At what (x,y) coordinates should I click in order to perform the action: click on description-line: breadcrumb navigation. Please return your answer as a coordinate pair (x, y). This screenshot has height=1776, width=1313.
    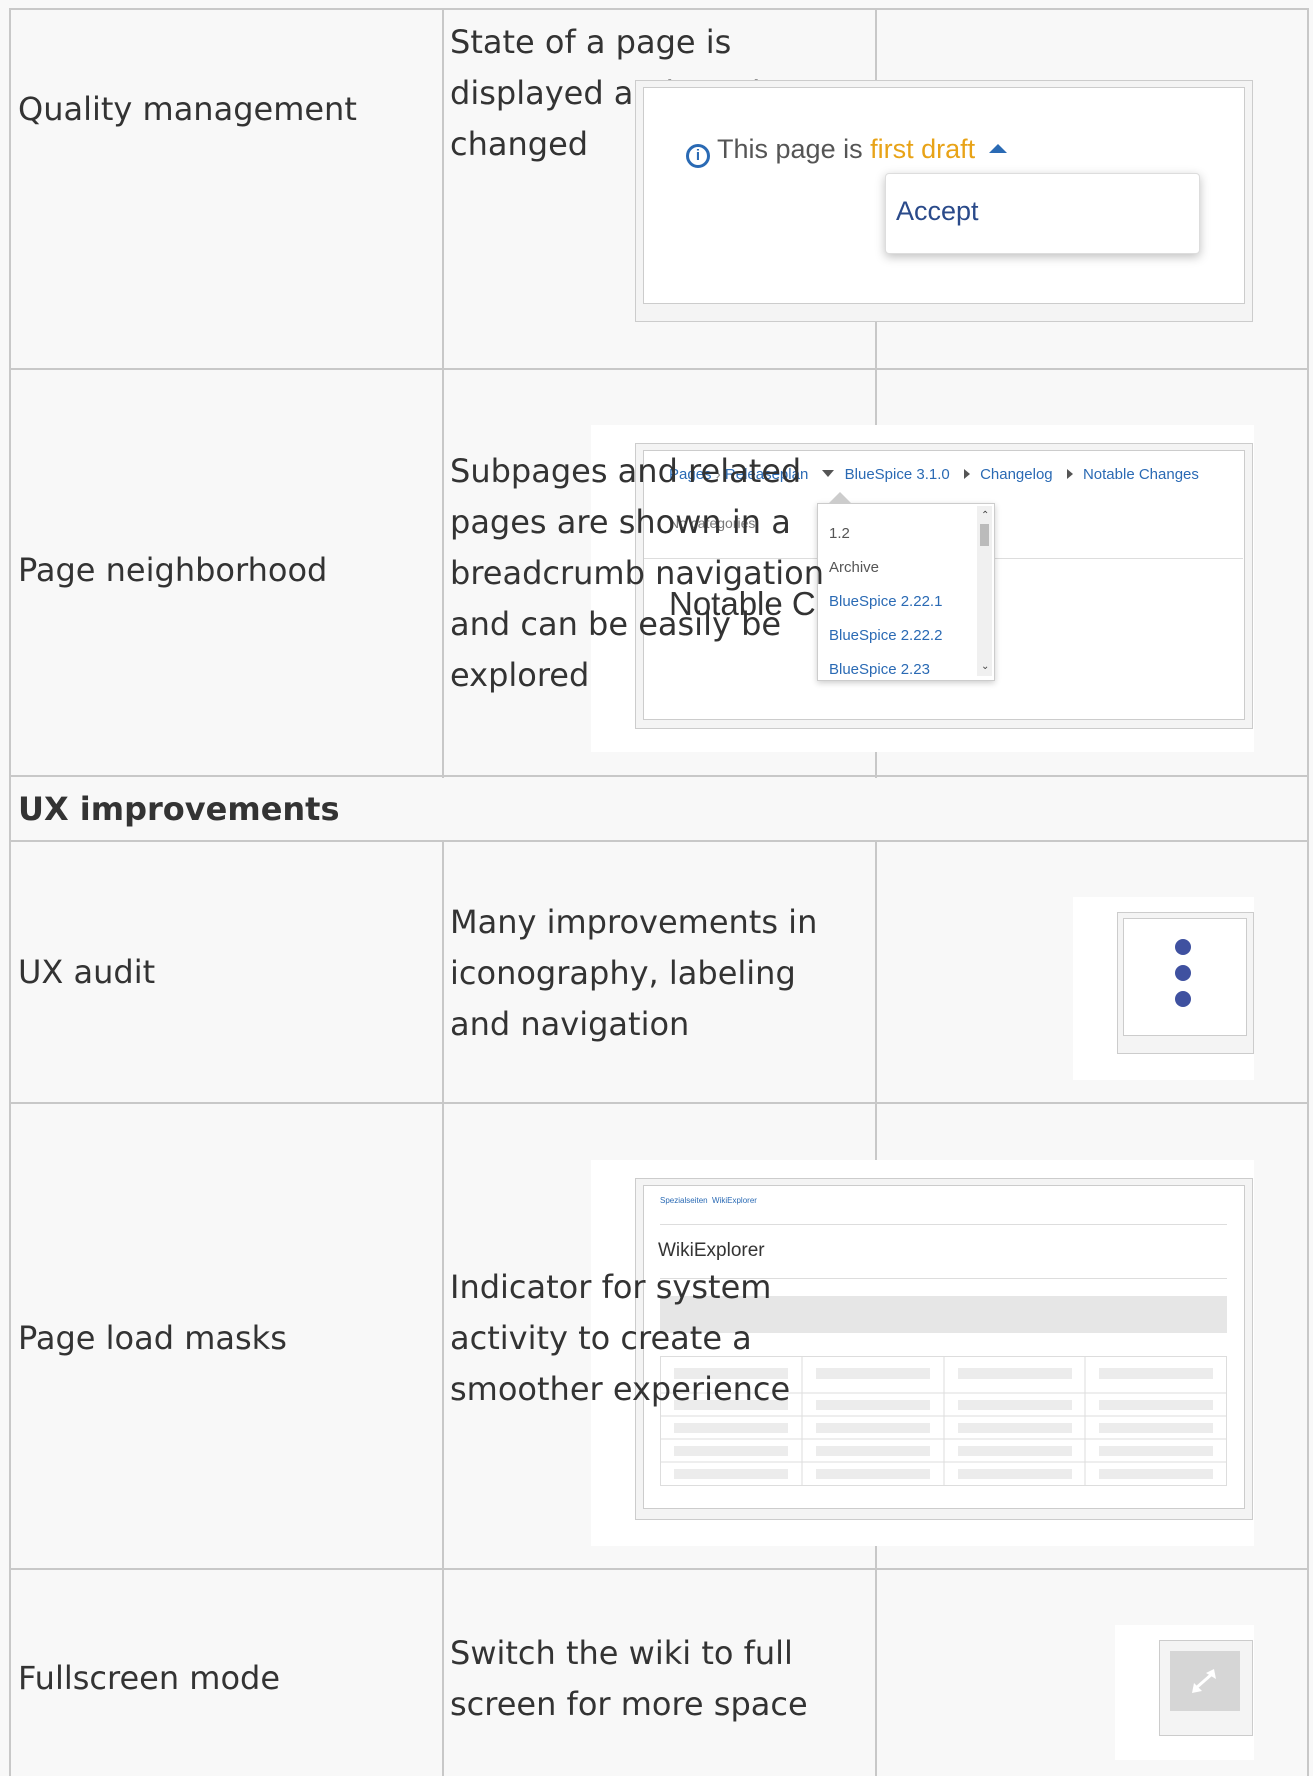
    Looking at the image, I should click on (637, 573).